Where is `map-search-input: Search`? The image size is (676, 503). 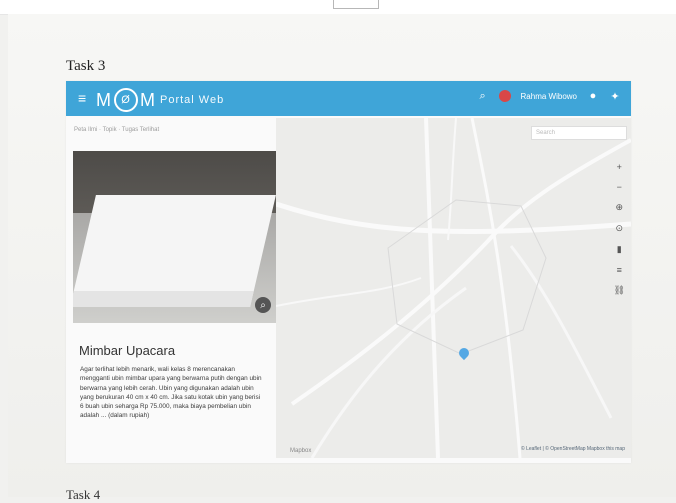 map-search-input: Search is located at coordinates (579, 133).